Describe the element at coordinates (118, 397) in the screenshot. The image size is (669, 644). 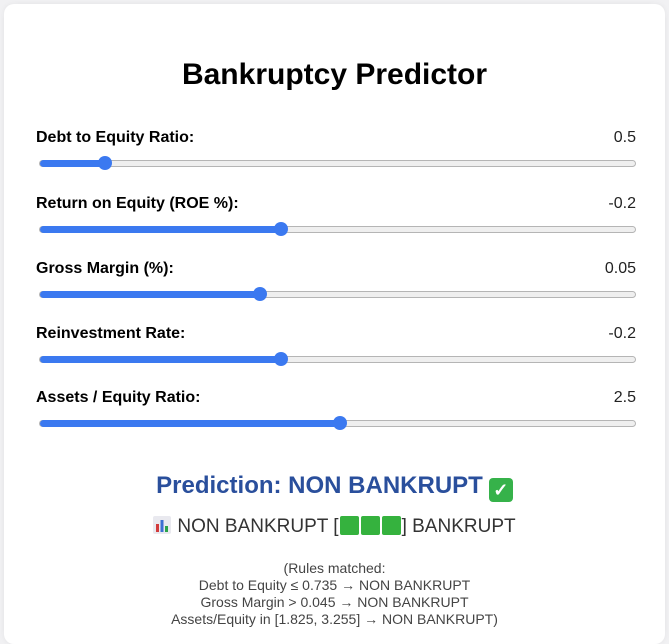
I see `slider-label: Assets / Equity Ratio:` at that location.